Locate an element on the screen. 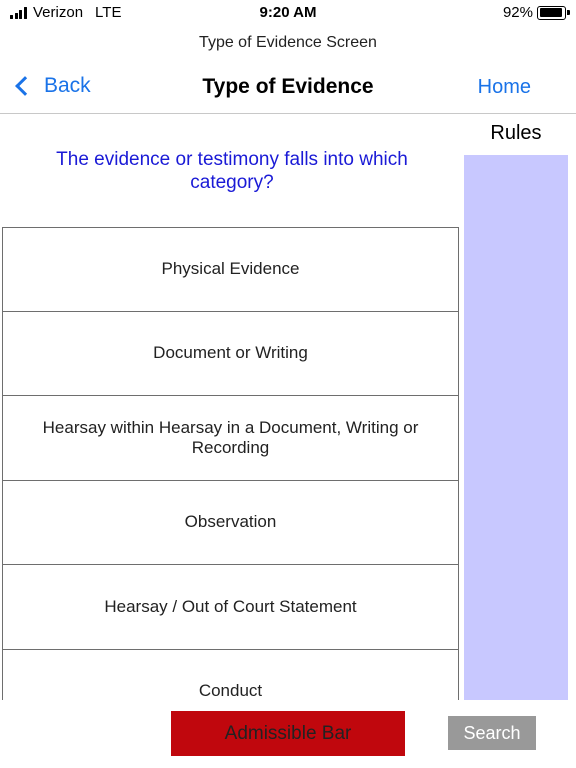 Image resolution: width=576 pixels, height=768 pixels. category-observation: Observation is located at coordinates (230, 522).